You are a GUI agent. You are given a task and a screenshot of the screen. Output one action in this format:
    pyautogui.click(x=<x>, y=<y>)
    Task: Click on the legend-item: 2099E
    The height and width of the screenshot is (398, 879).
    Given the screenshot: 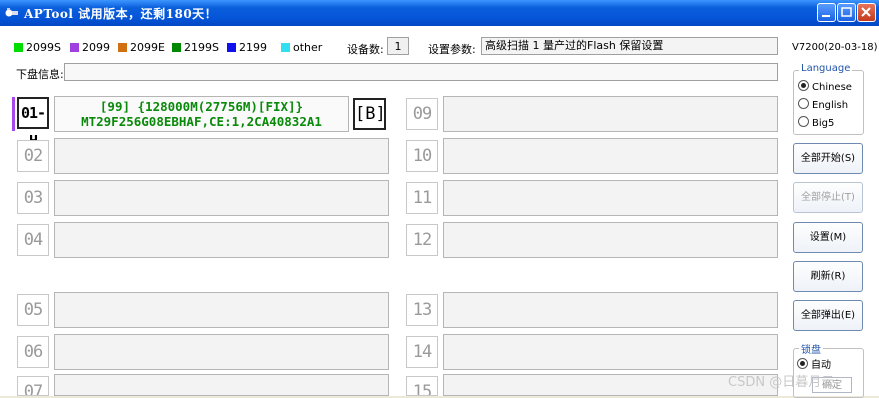 What is the action you would take?
    pyautogui.click(x=141, y=47)
    